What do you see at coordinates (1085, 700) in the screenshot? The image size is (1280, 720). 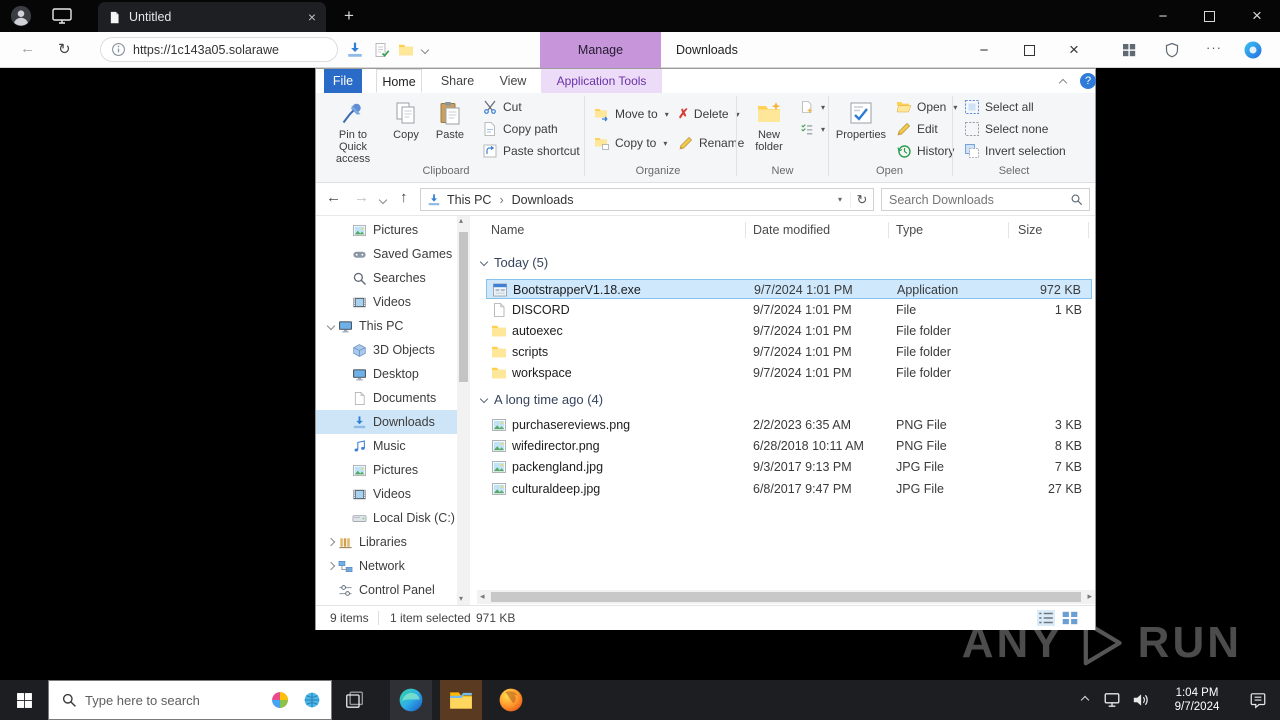 I see `tray-expand-button` at bounding box center [1085, 700].